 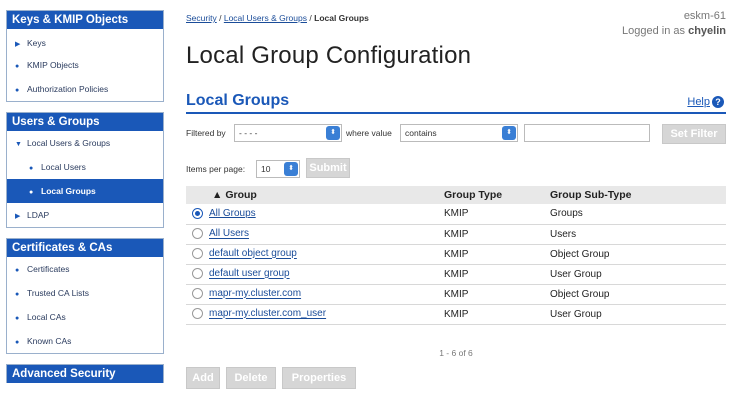 I want to click on expand-icon: ▶, so click(x=18, y=216).